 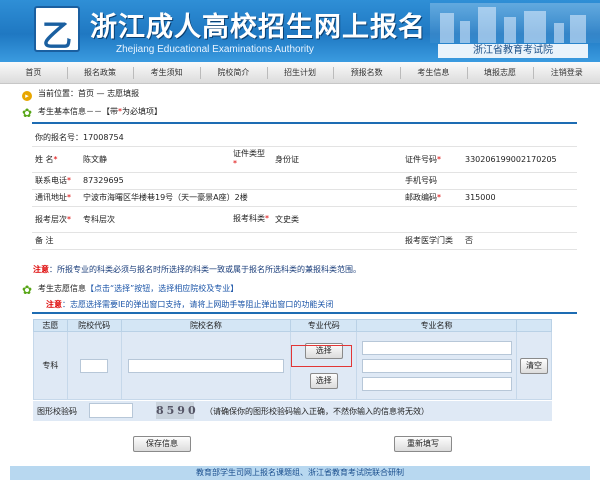 I want to click on col-wish: 志愿, so click(x=50, y=325).